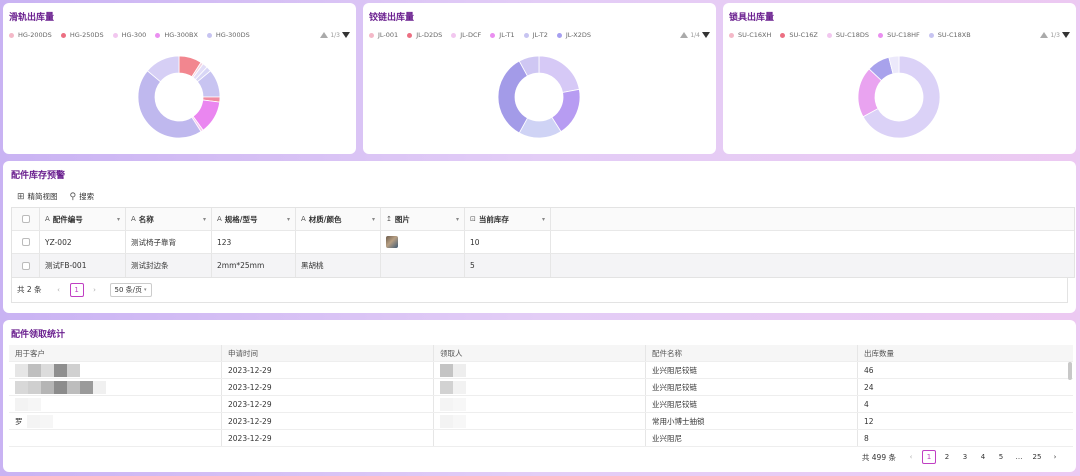 The image size is (1080, 476). What do you see at coordinates (1037, 457) in the screenshot?
I see `page-button: 25` at bounding box center [1037, 457].